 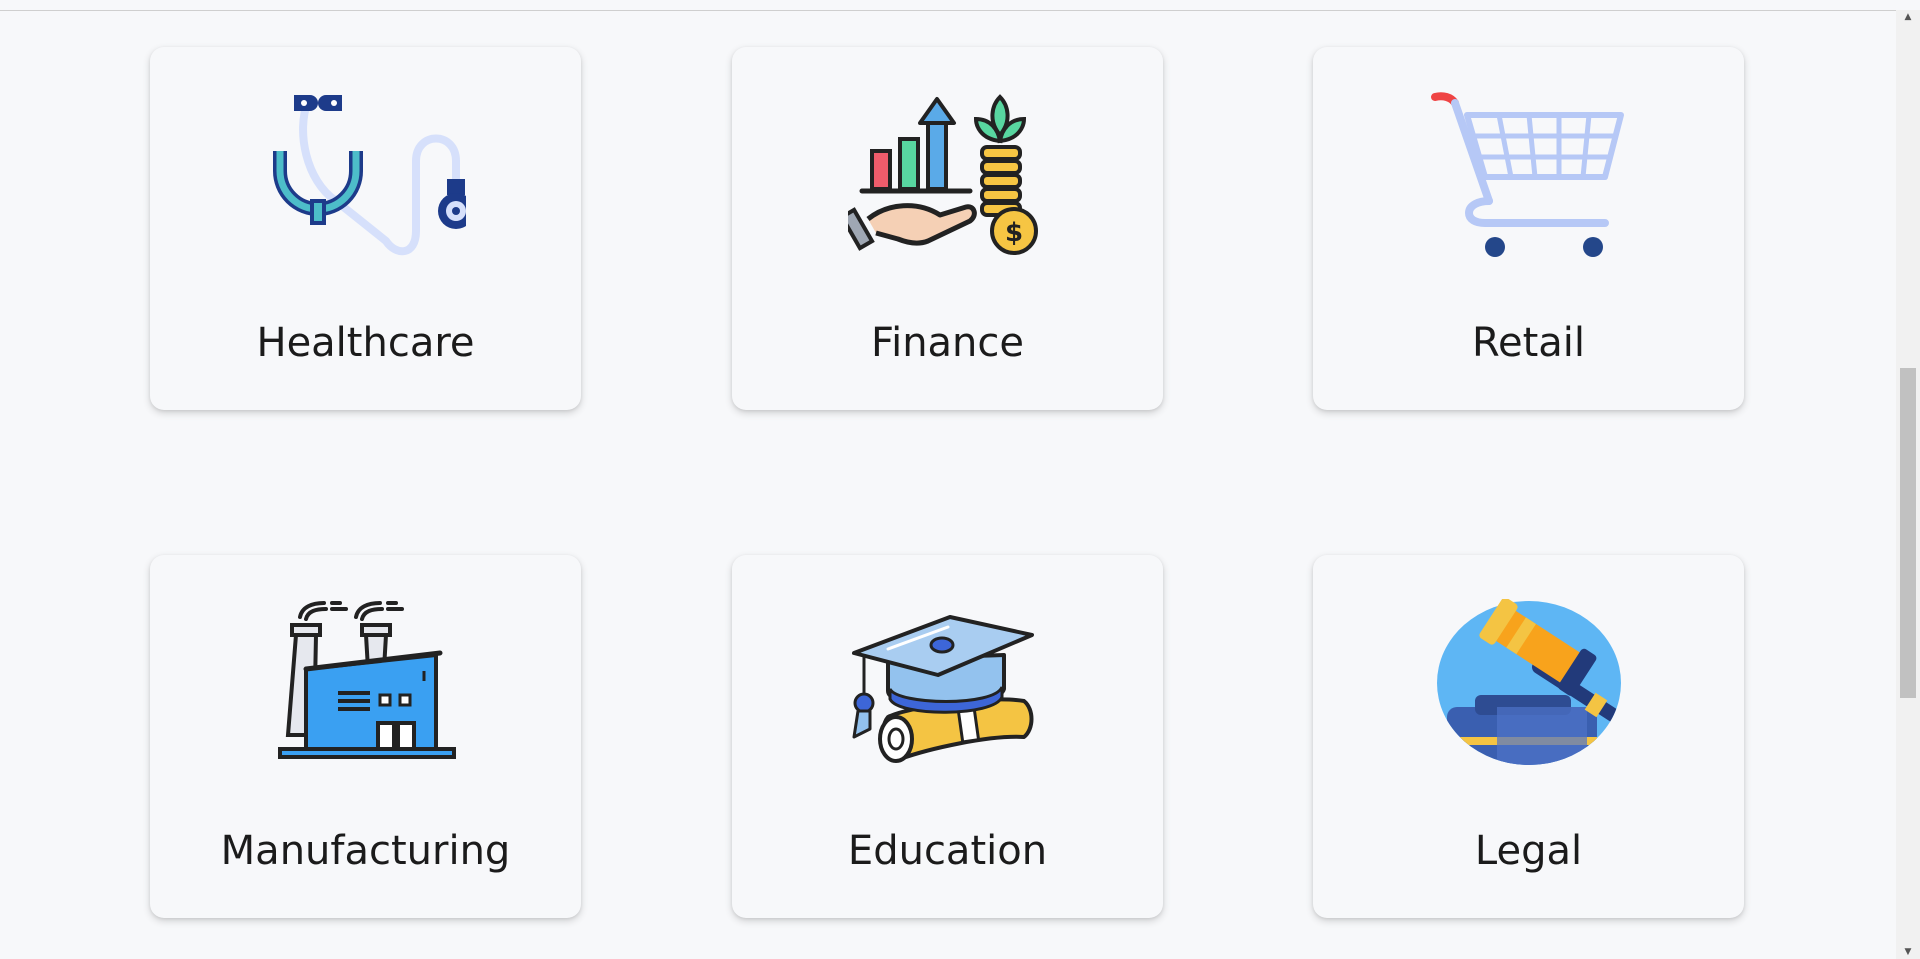 What do you see at coordinates (1529, 176) in the screenshot?
I see `shopping-cart-icon` at bounding box center [1529, 176].